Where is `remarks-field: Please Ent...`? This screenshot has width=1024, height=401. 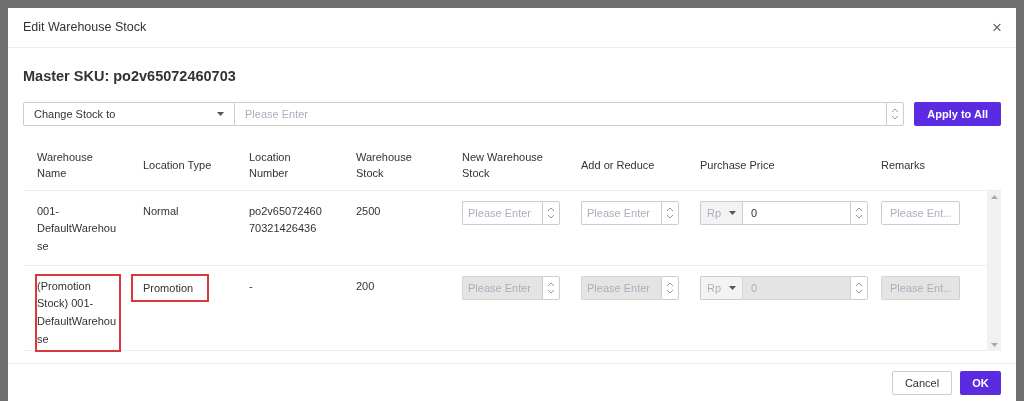
remarks-field: Please Ent... is located at coordinates (920, 212).